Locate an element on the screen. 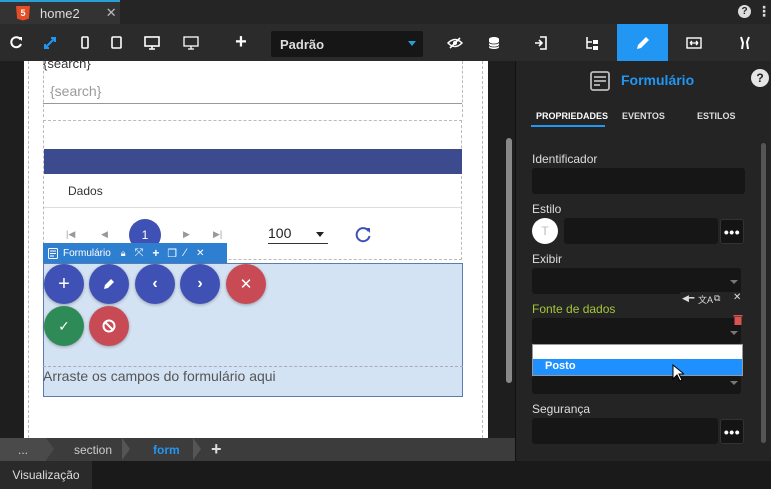 The height and width of the screenshot is (489, 771). copy-icon: ❐ is located at coordinates (172, 253).